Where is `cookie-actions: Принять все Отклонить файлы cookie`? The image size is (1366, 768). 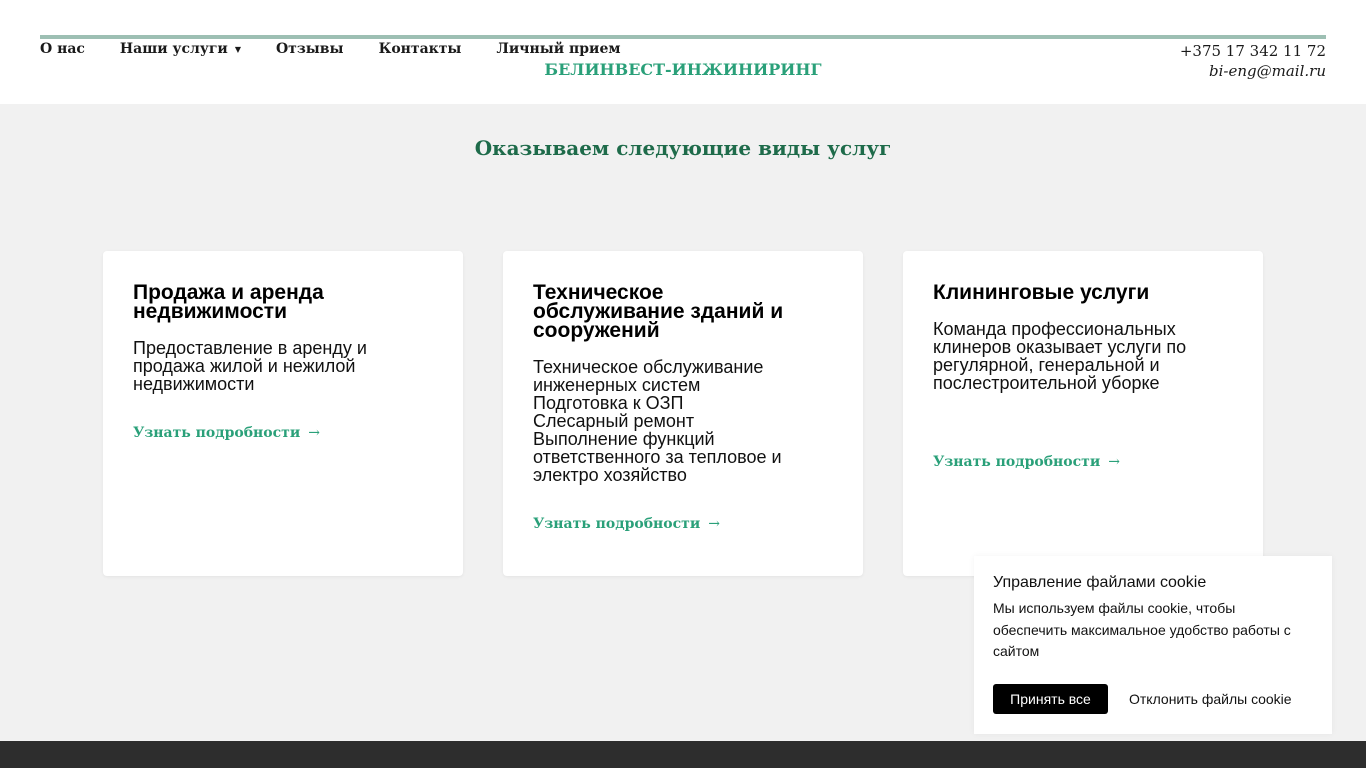 cookie-actions: Принять все Отклонить файлы cookie is located at coordinates (1142, 699).